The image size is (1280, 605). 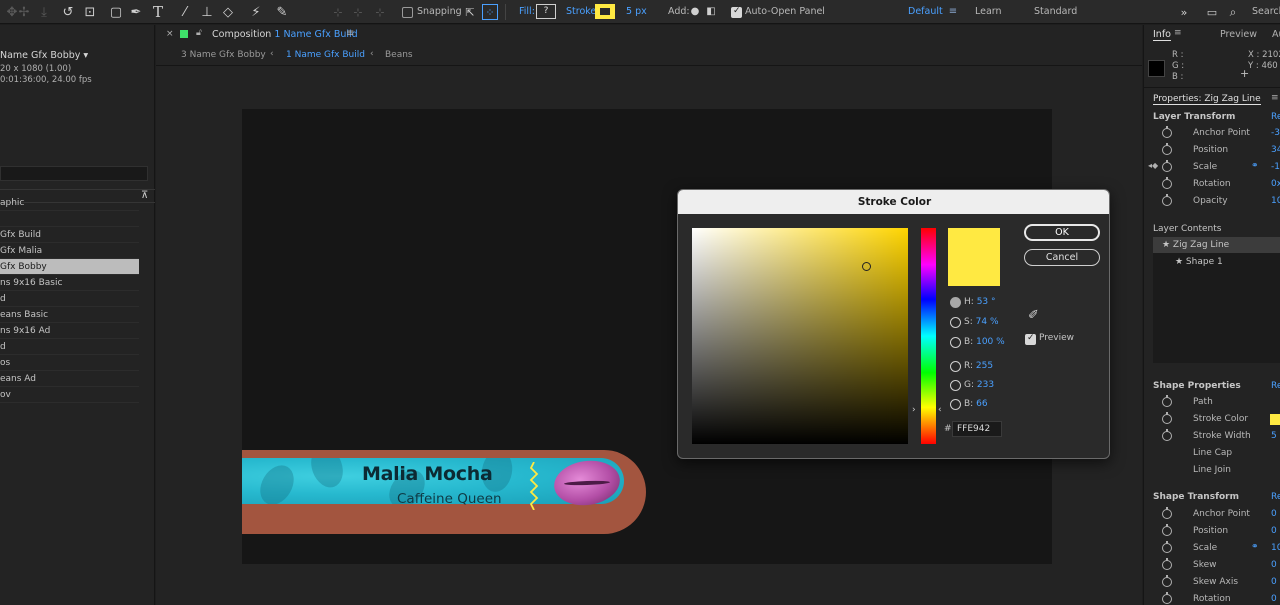 I want to click on rotation-tool-icon: ↺, so click(x=68, y=12).